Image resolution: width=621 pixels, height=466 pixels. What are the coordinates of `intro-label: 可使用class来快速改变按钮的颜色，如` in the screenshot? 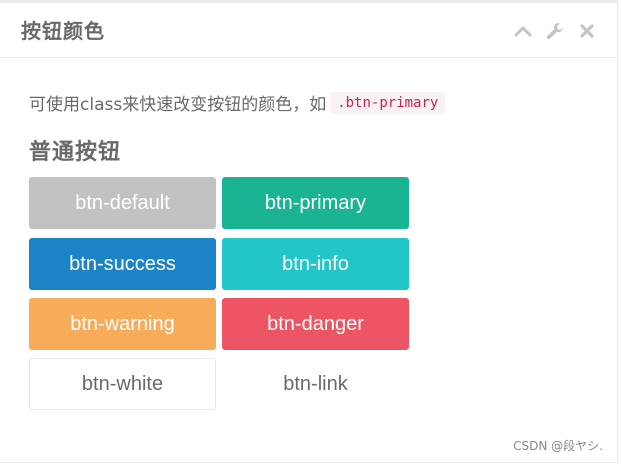 It's located at (178, 105).